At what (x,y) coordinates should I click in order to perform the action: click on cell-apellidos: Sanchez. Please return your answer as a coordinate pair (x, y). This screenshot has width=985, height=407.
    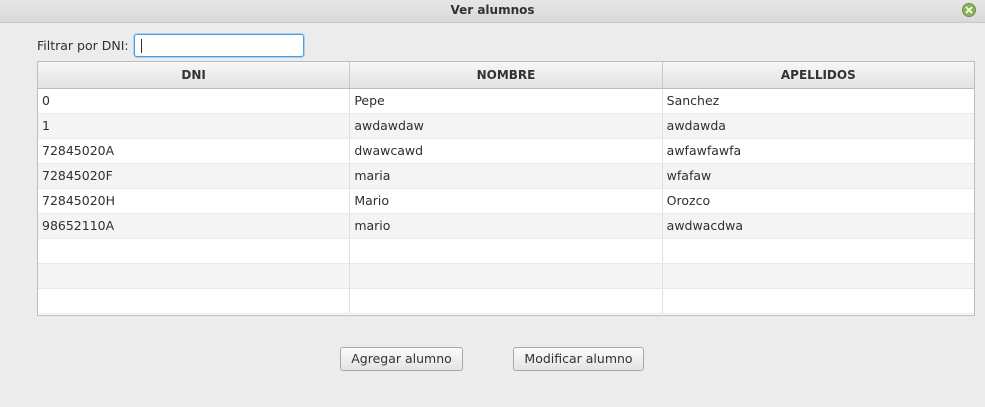
    Looking at the image, I should click on (693, 100).